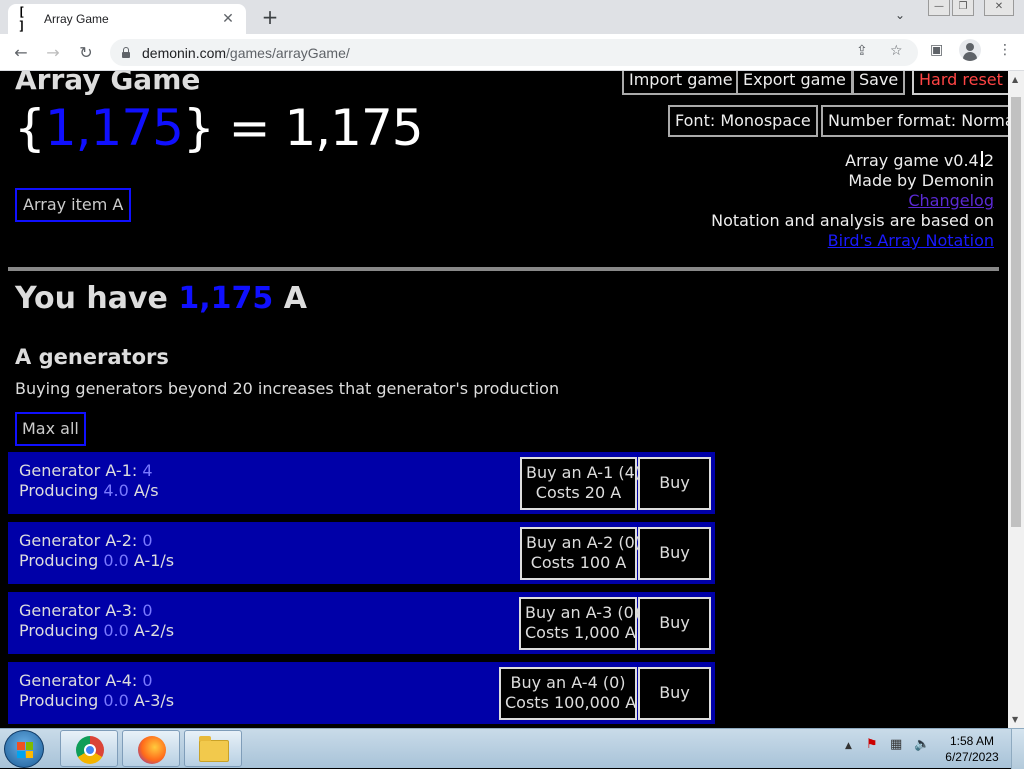 Image resolution: width=1024 pixels, height=769 pixels. I want to click on buy-a1-button: Buy an A-1 (4) Costs 20 A, so click(580, 483).